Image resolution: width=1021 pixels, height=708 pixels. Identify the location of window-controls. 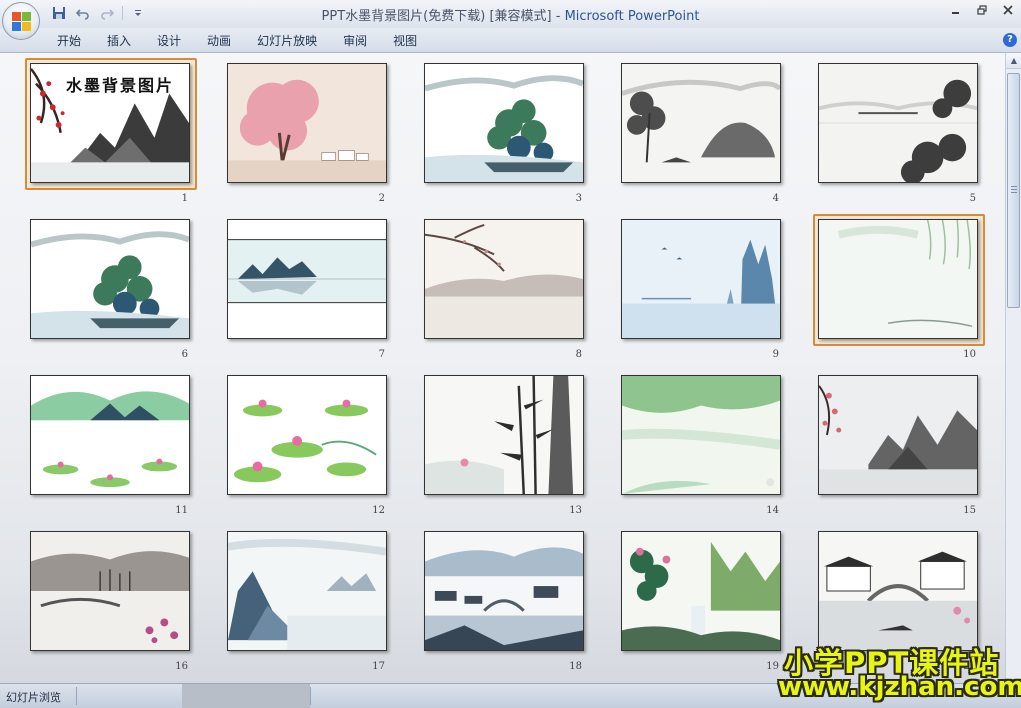
(982, 11).